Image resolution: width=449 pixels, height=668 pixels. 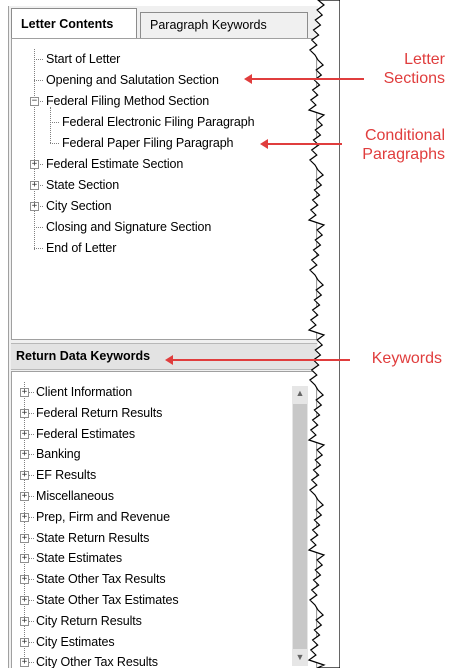 What do you see at coordinates (424, 59) in the screenshot?
I see `callout-letter-sections-line1: Letter` at bounding box center [424, 59].